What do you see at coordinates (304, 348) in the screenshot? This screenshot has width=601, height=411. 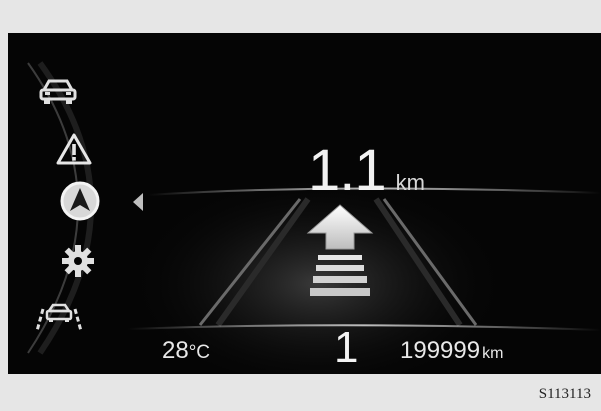 I see `status-bar` at bounding box center [304, 348].